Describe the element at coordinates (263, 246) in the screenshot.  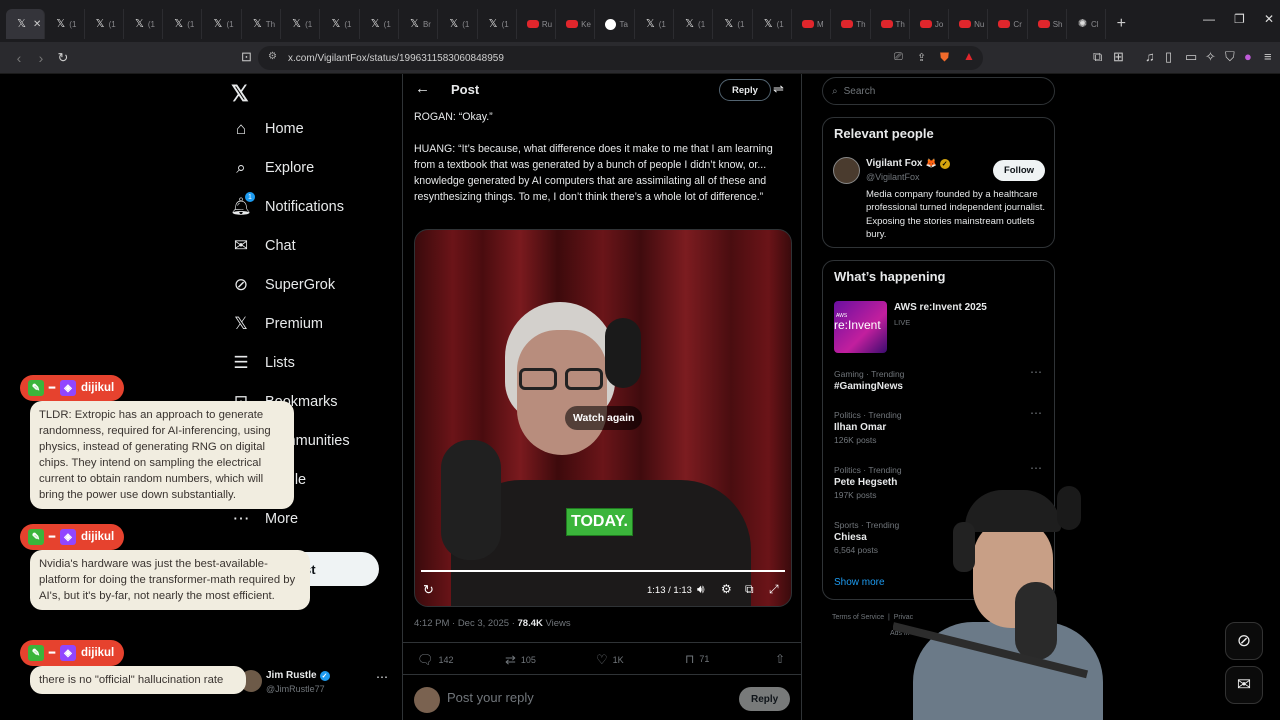
I see `nav-item-chat: ✉ Chat` at that location.